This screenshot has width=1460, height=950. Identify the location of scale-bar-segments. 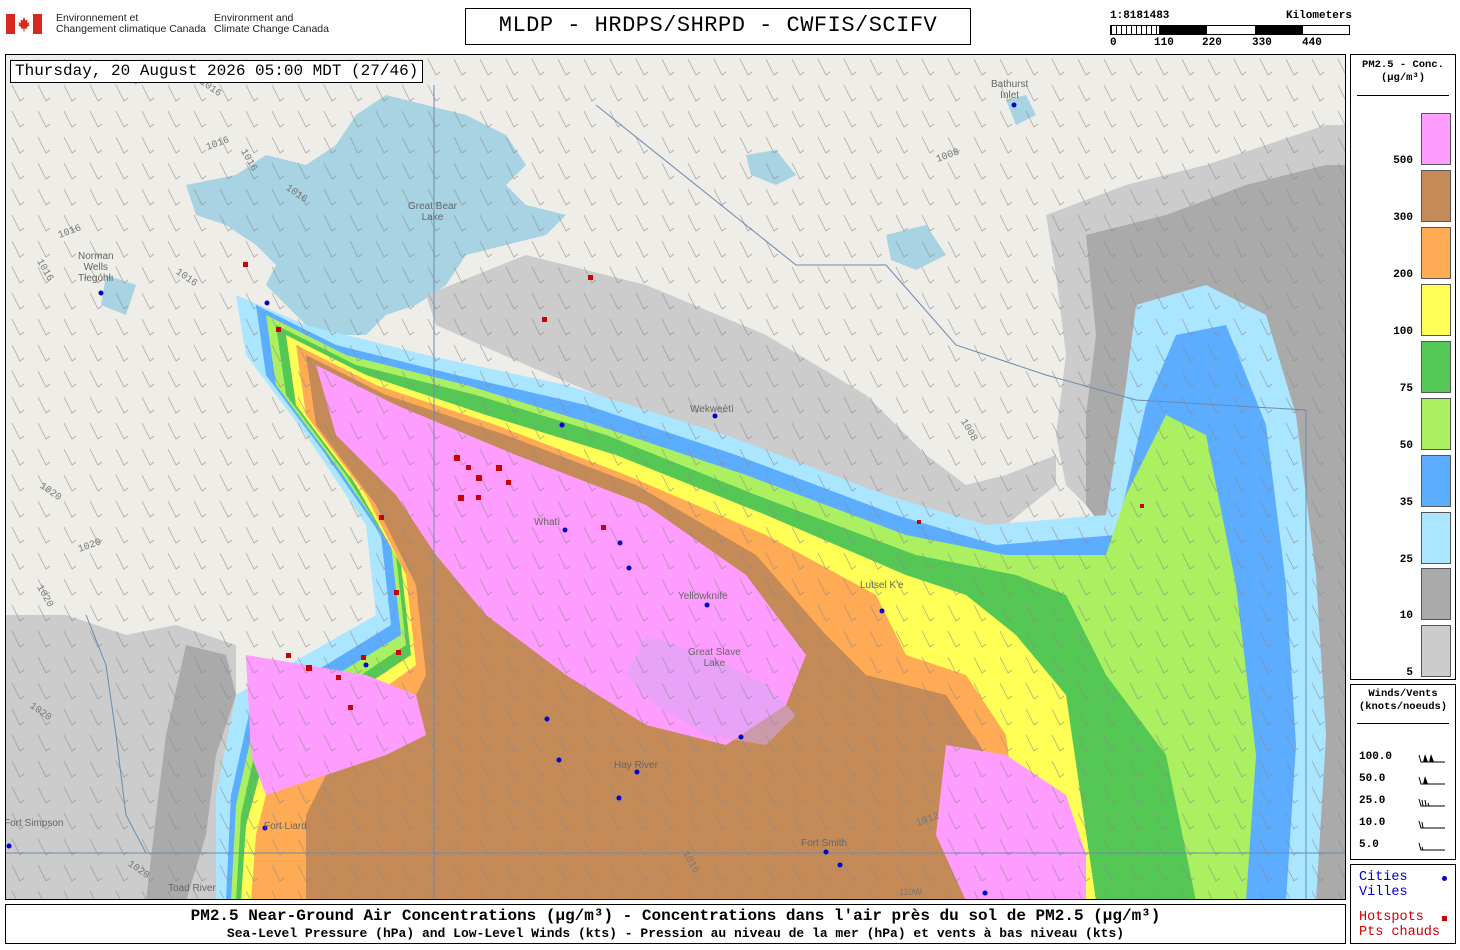
(1230, 30).